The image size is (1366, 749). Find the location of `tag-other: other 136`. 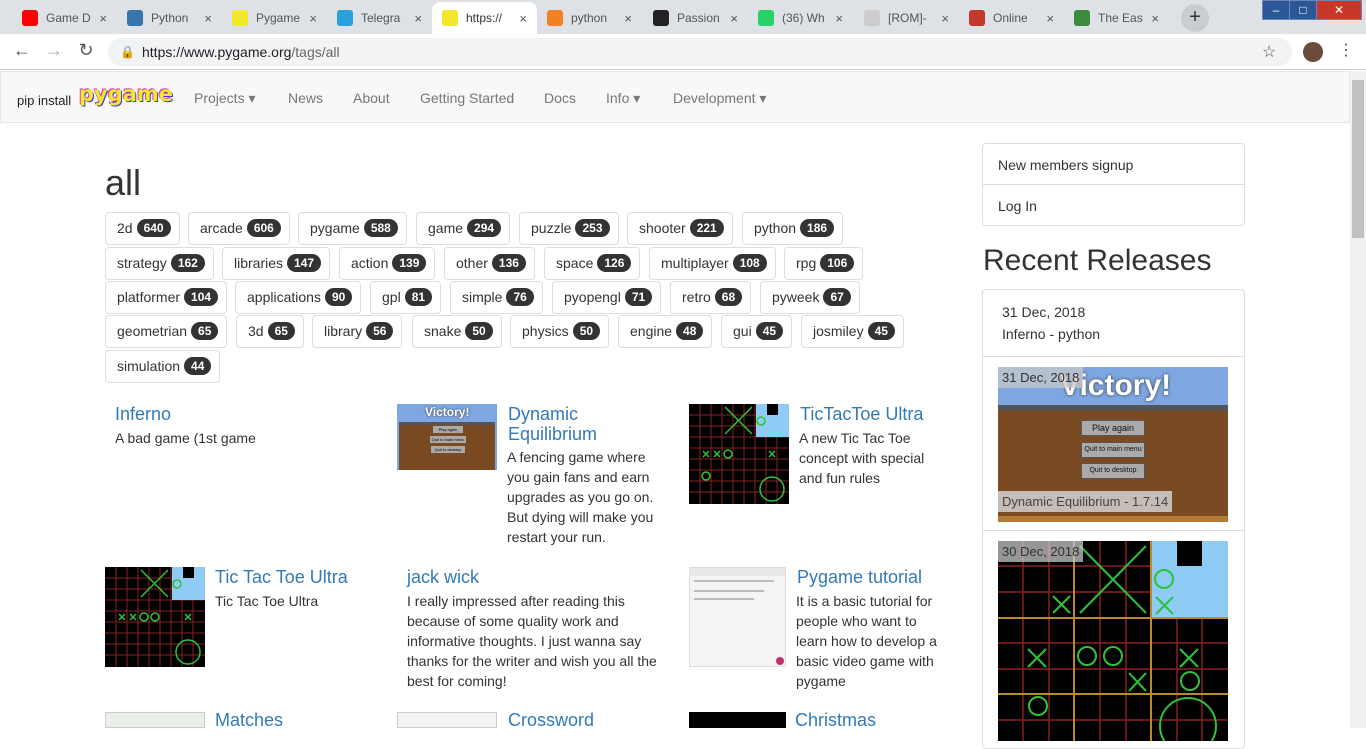

tag-other: other 136 is located at coordinates (489, 263).